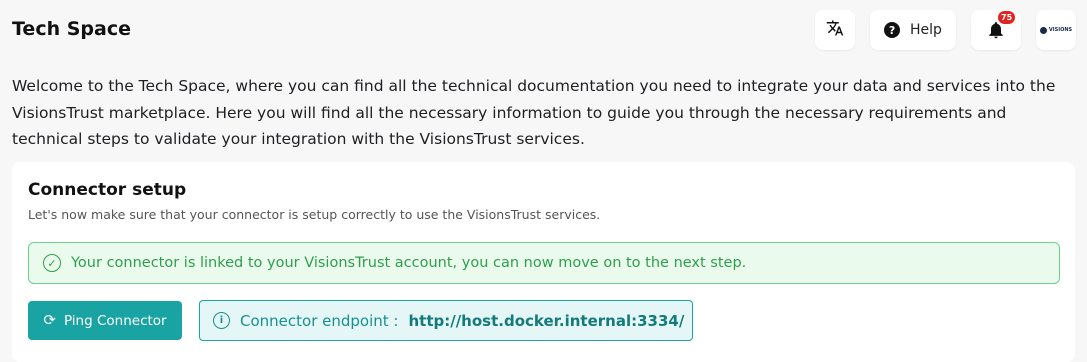 The width and height of the screenshot is (1087, 362). I want to click on visions-logo: VISIONS, so click(1056, 30).